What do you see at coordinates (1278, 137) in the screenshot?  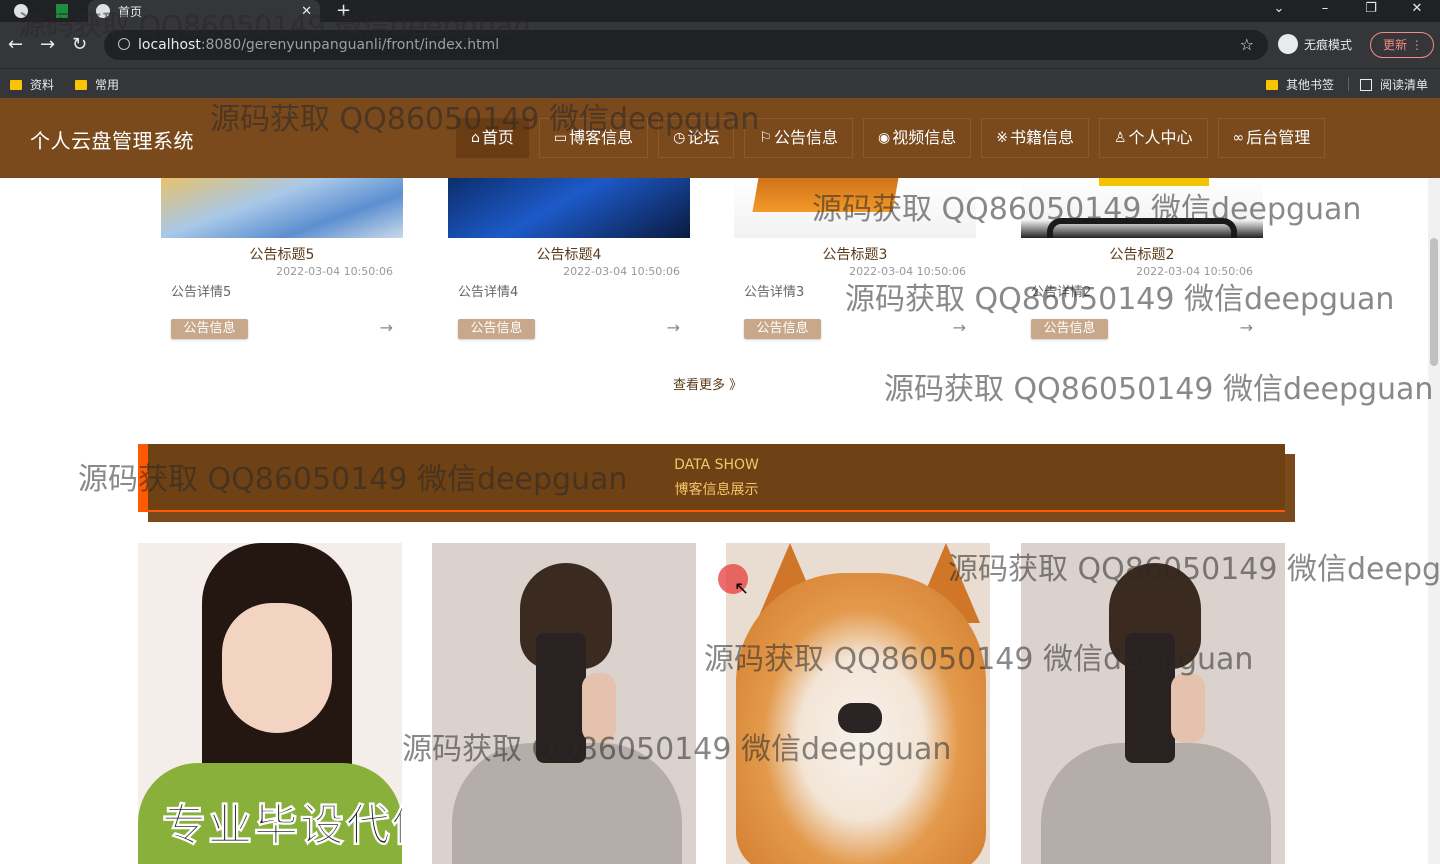 I see `nav-label: 后台管理` at bounding box center [1278, 137].